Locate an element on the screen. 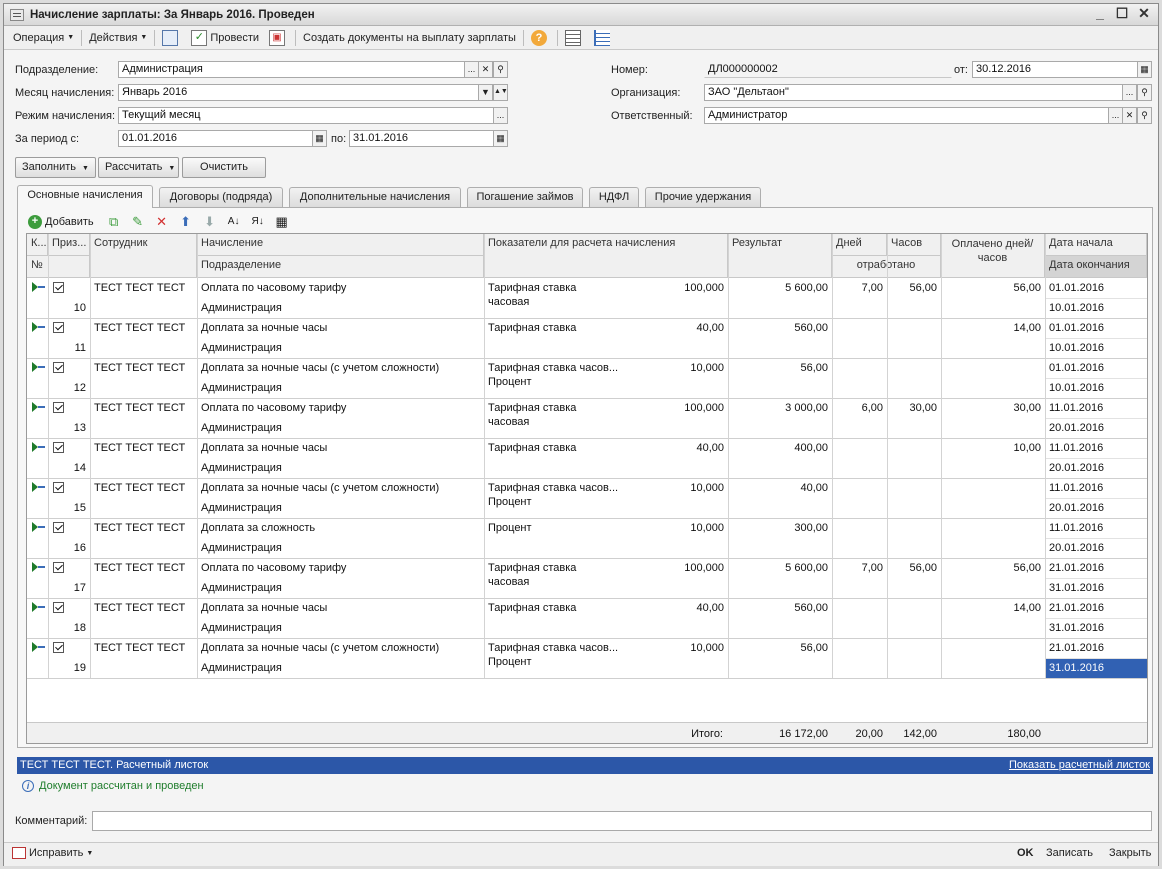  row-result: 300,00 is located at coordinates (811, 528).